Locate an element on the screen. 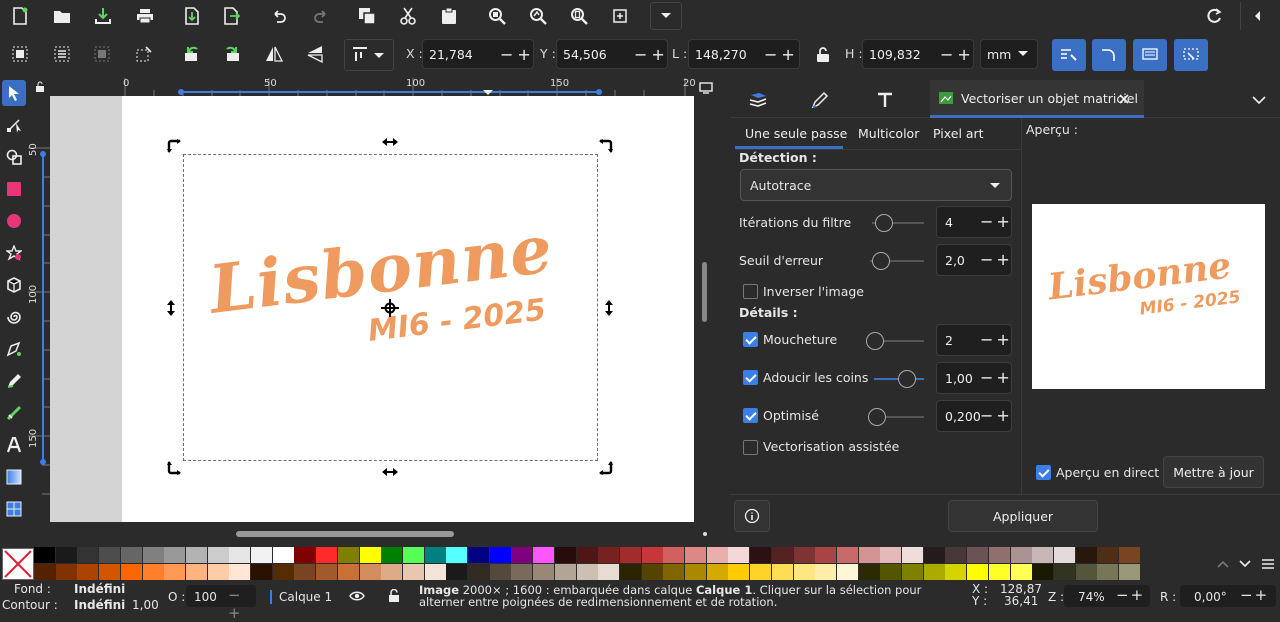 The height and width of the screenshot is (622, 1280). zoom-center-page-icon is located at coordinates (620, 16).